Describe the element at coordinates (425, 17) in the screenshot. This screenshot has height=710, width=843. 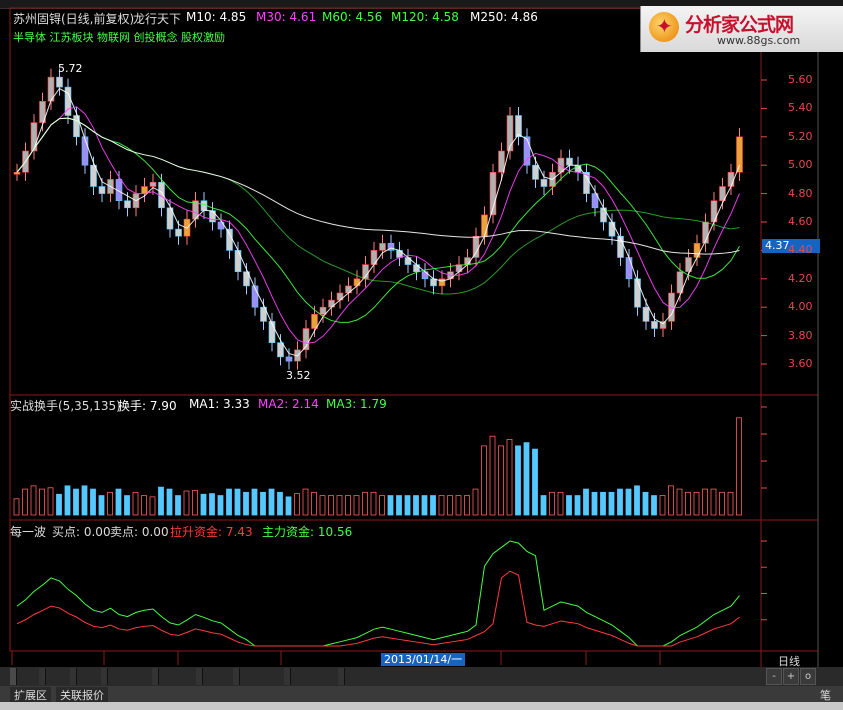
I see `ma120-value: M120: 4.58` at that location.